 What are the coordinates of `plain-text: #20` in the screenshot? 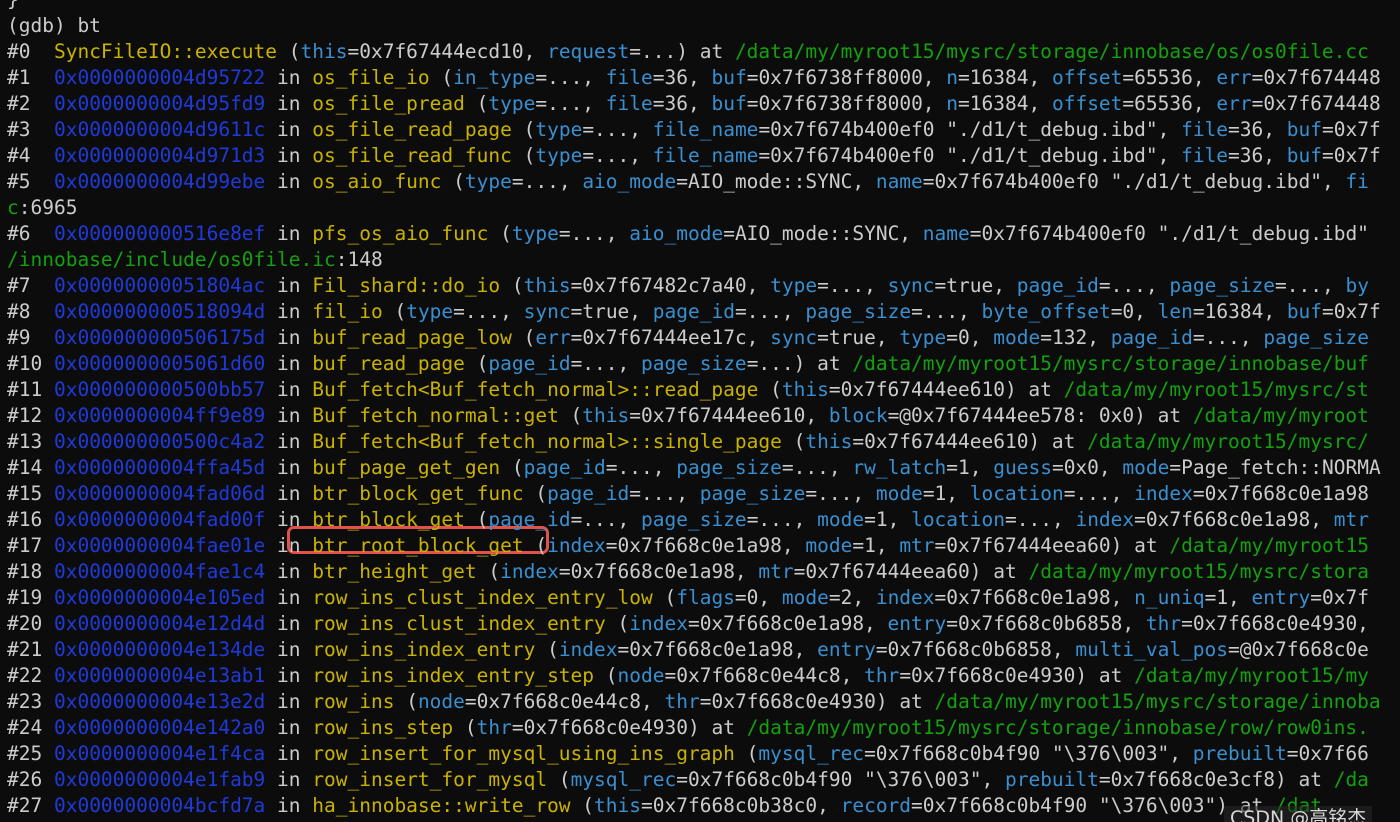 It's located at (30, 623).